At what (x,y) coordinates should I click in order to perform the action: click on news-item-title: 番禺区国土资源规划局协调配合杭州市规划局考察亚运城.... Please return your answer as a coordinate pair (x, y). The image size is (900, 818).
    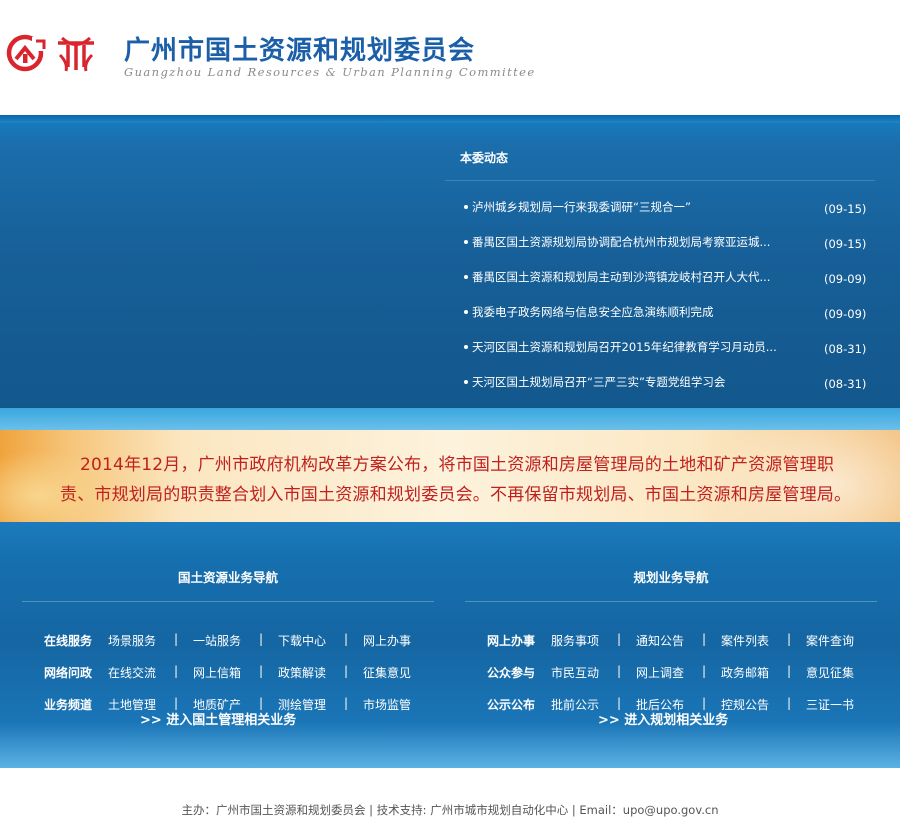
    Looking at the image, I should click on (632, 242).